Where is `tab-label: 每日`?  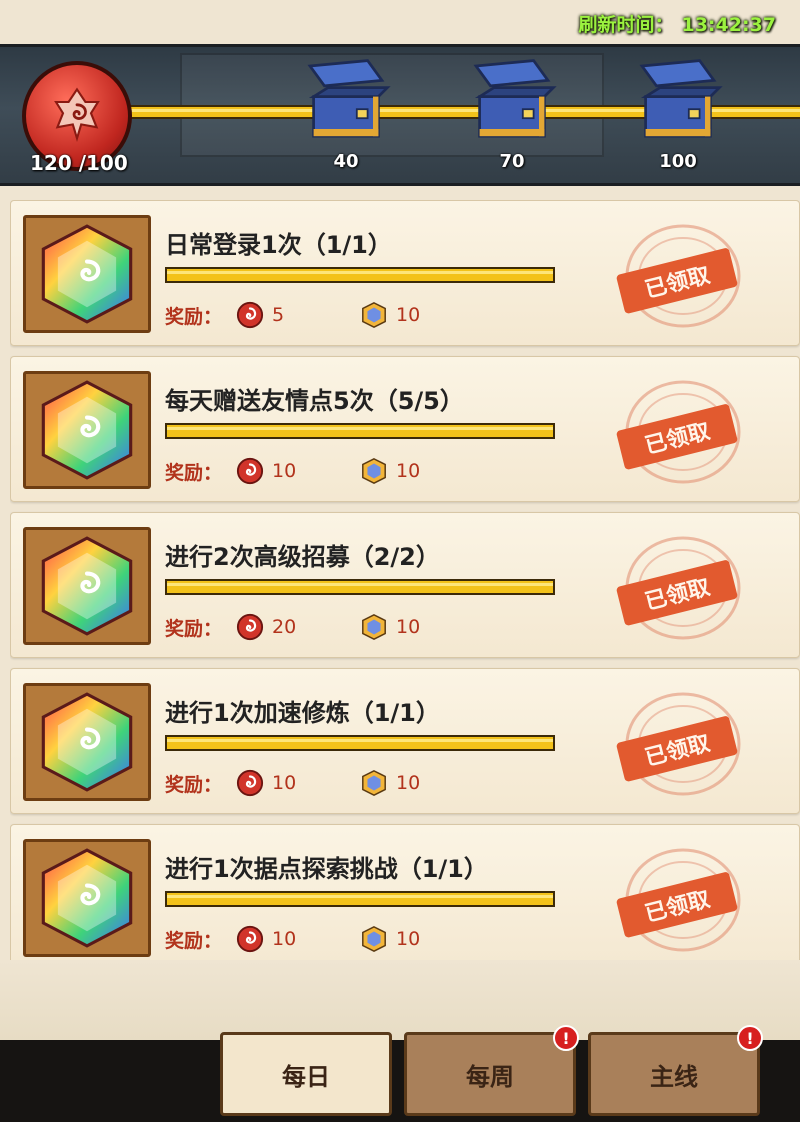 tab-label: 每日 is located at coordinates (306, 1076).